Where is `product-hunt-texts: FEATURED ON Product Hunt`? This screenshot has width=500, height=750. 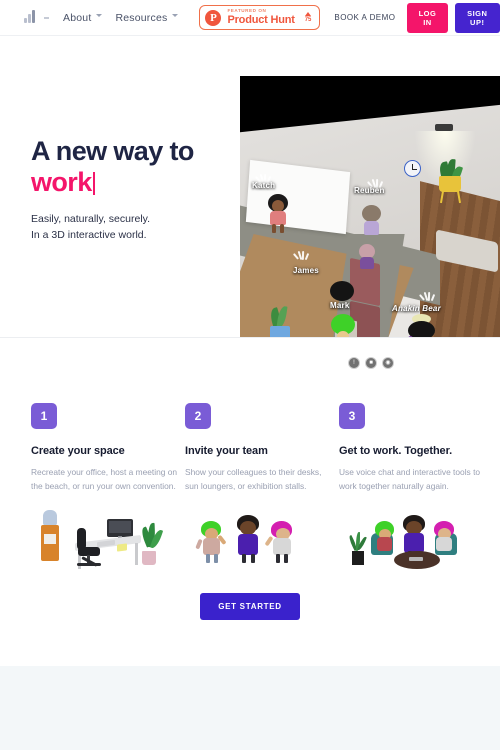 product-hunt-texts: FEATURED ON Product Hunt is located at coordinates (261, 17).